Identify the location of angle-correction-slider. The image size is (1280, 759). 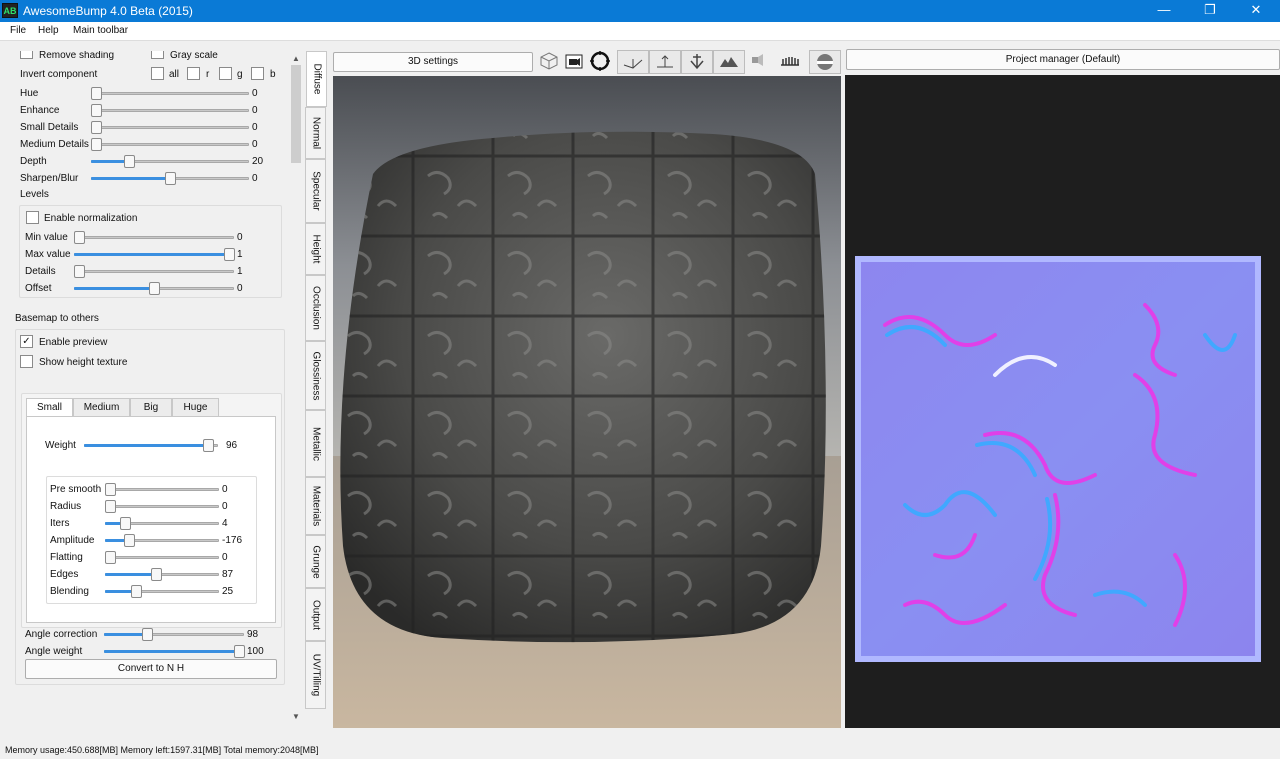
(174, 634).